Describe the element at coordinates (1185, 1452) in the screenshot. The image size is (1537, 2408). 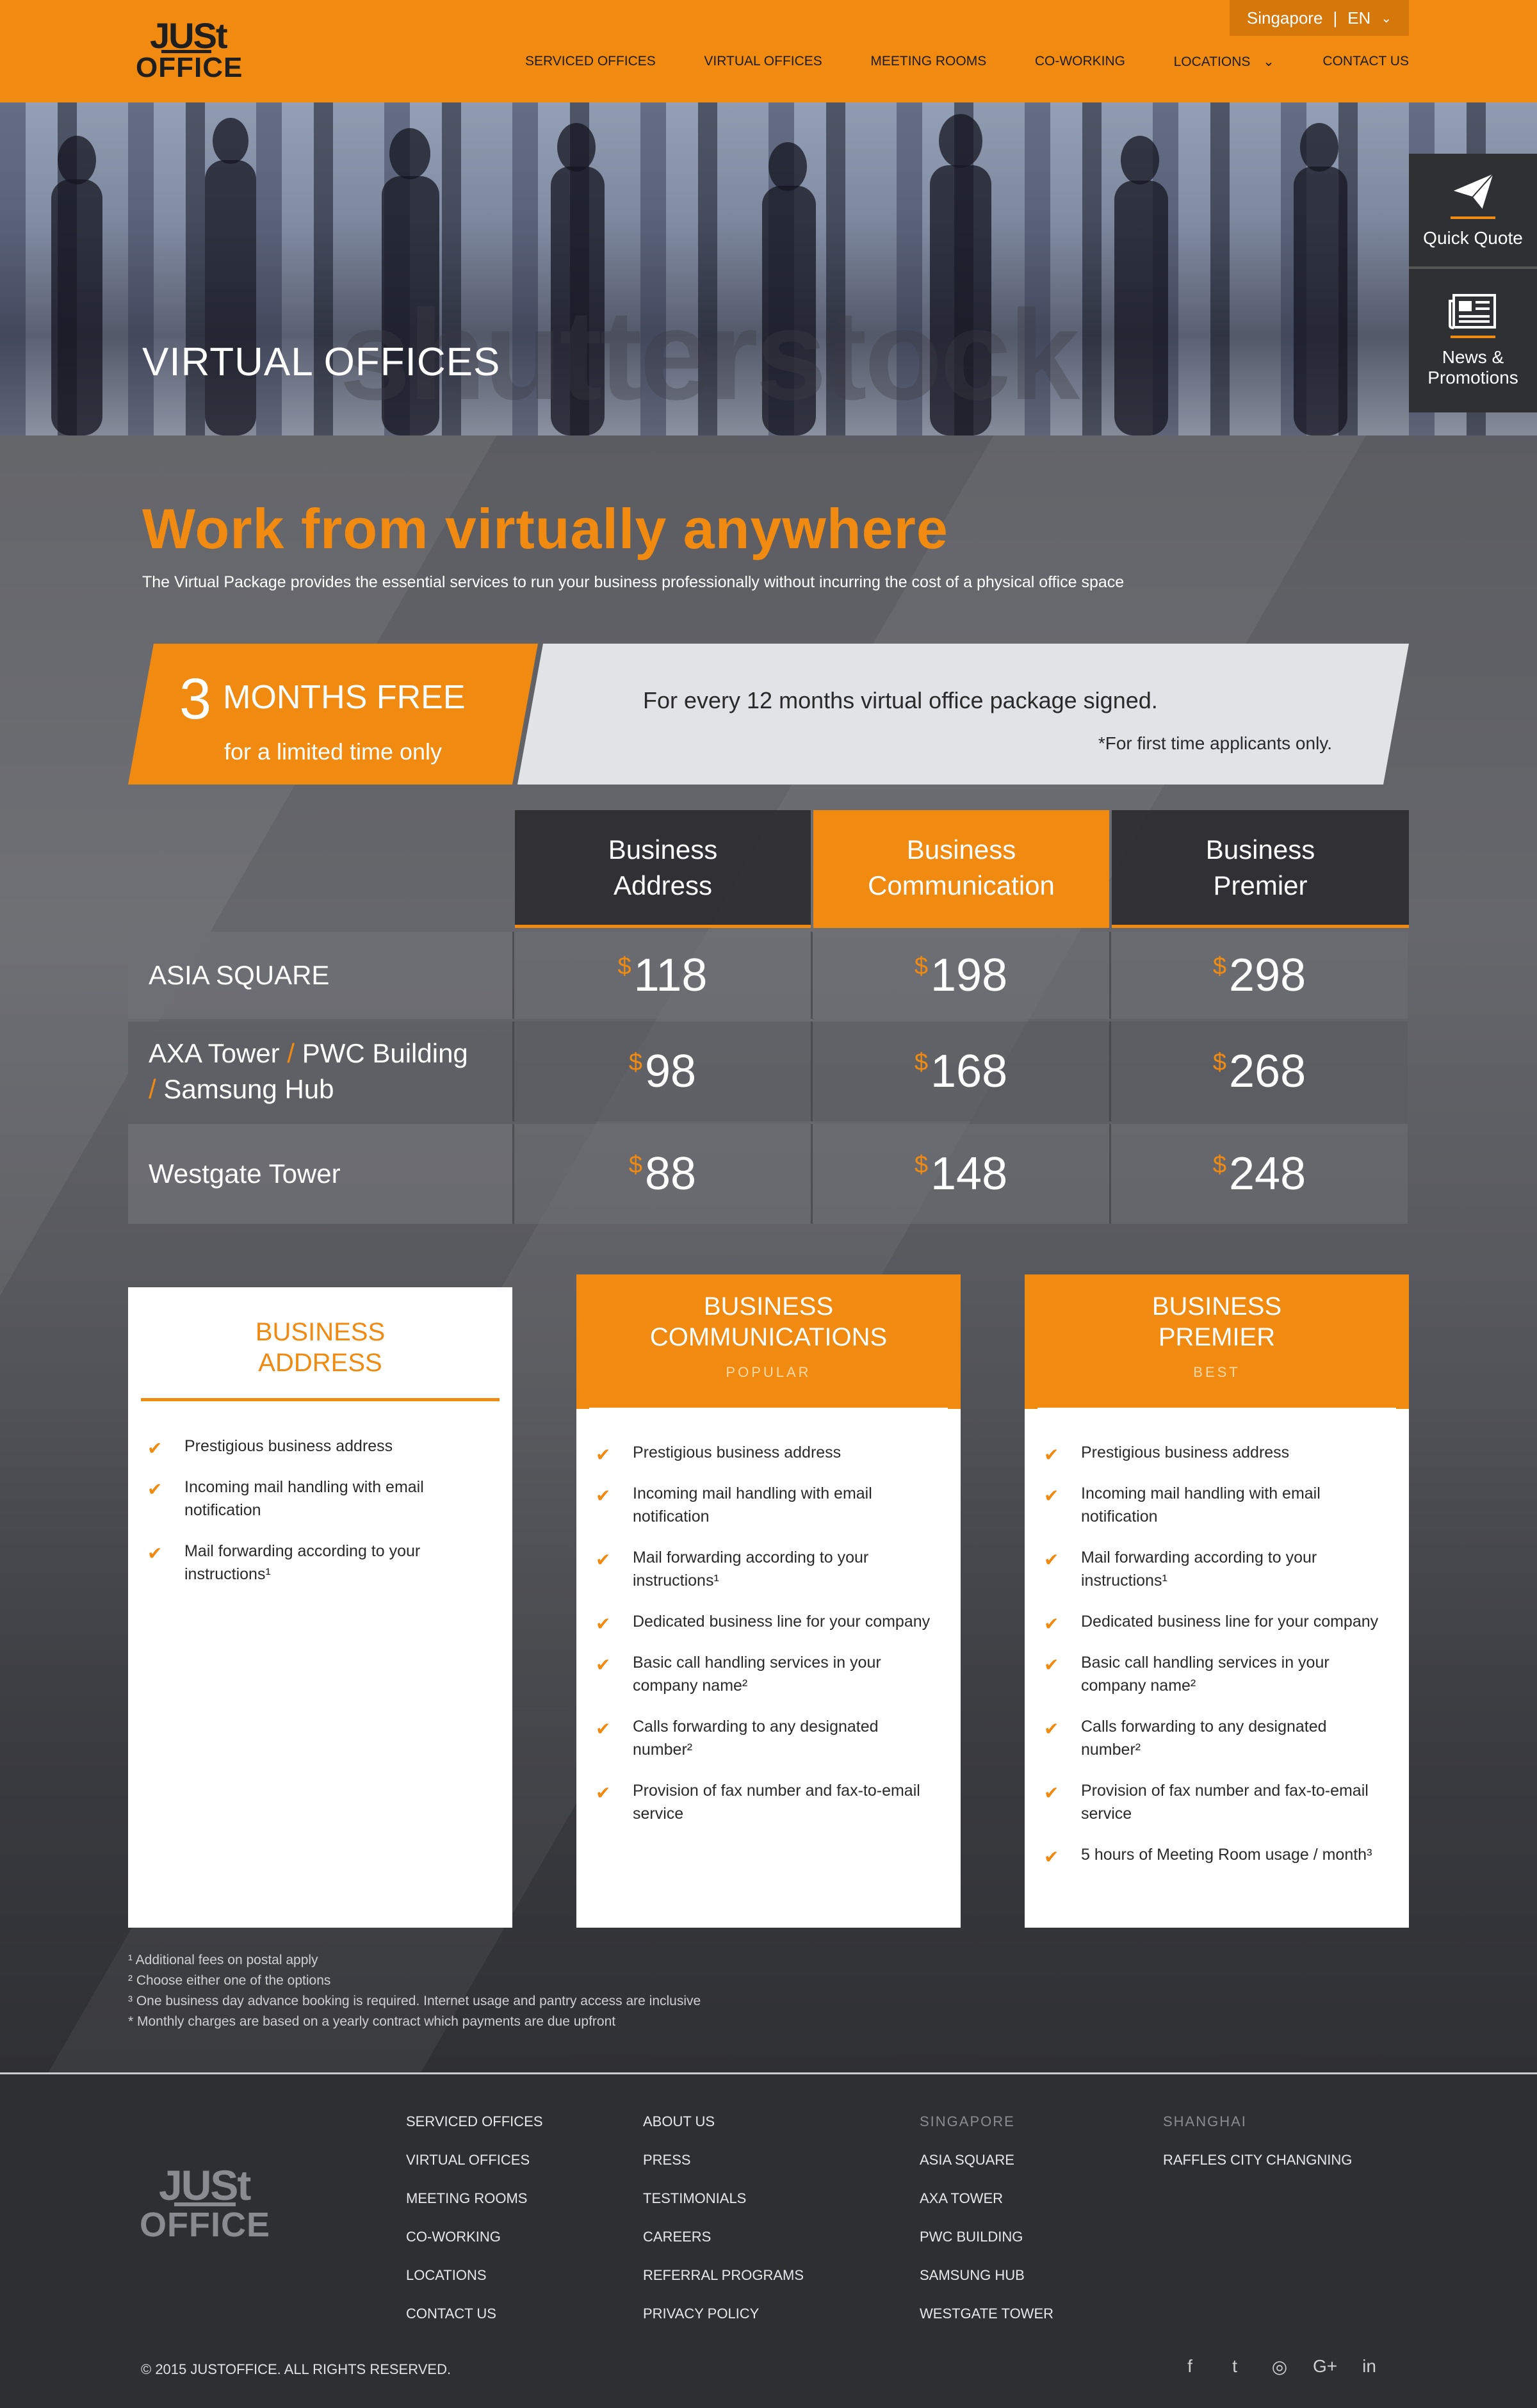
I see `feature-text: Prestigious business address` at that location.